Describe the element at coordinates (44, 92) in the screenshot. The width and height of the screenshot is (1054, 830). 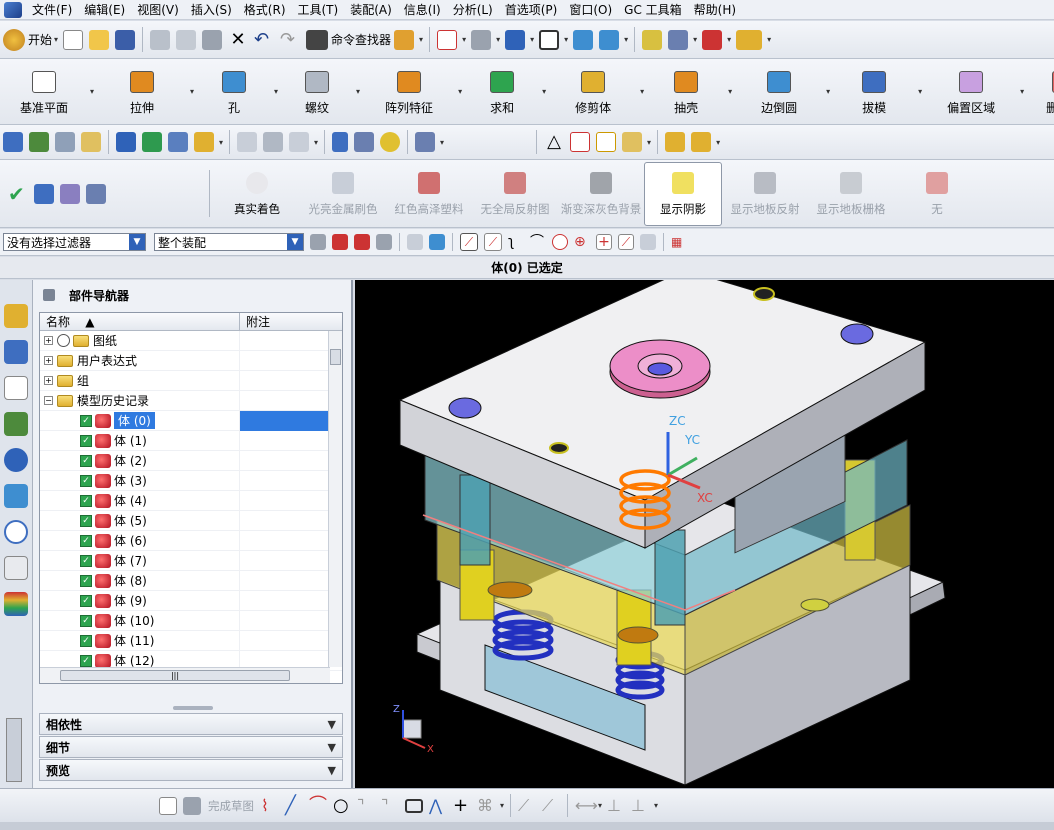
I see `feature-button: 基准平面` at that location.